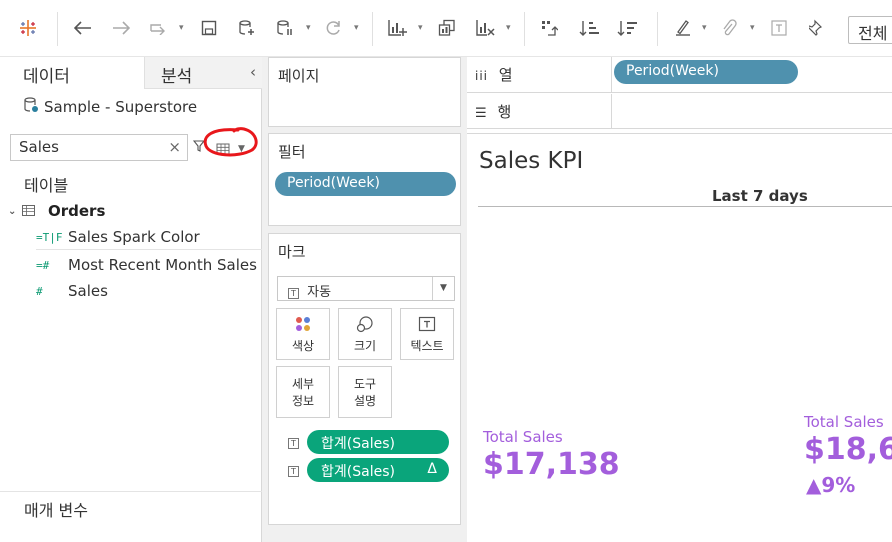 The width and height of the screenshot is (892, 542). What do you see at coordinates (539, 111) in the screenshot?
I see `rows-shelf-label: ☰ 행` at bounding box center [539, 111].